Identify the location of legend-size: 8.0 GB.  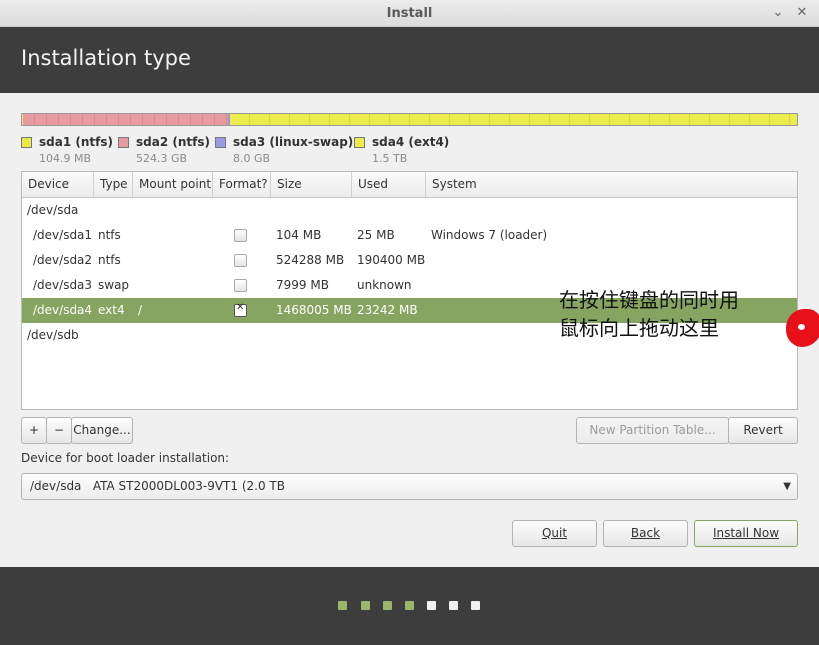
(252, 158).